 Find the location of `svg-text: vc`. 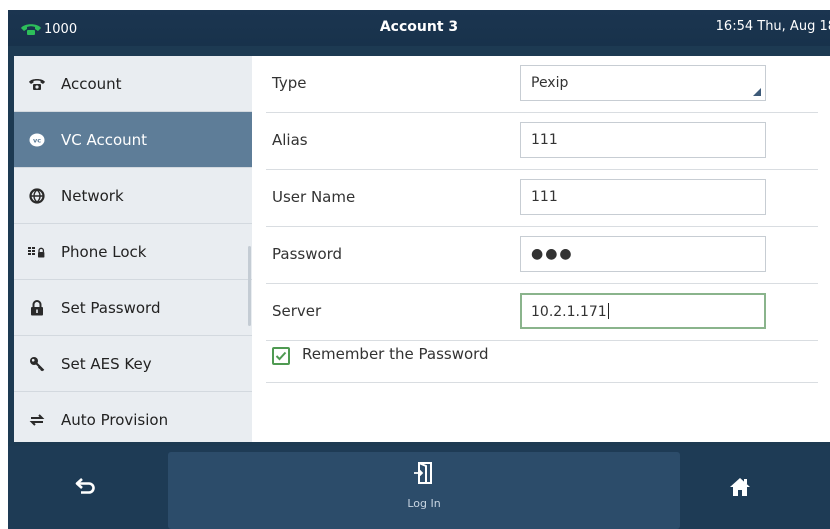

svg-text: vc is located at coordinates (37, 140).